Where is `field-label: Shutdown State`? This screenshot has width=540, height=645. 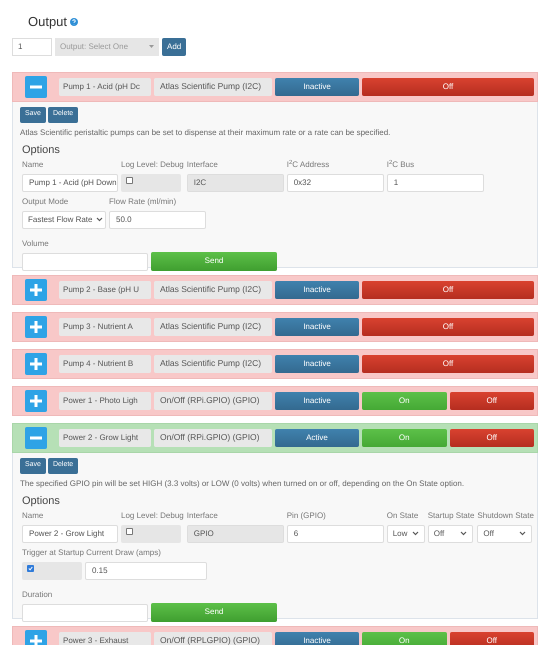
field-label: Shutdown State is located at coordinates (505, 515).